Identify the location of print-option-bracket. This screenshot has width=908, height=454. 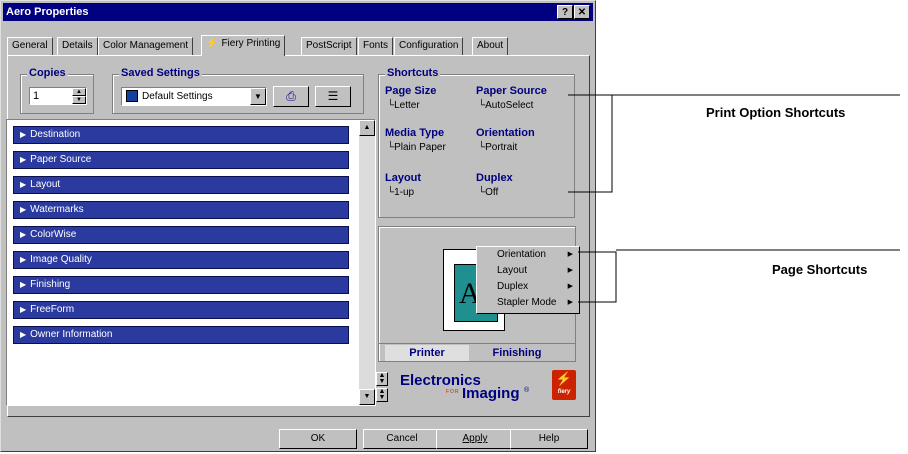
(590, 143).